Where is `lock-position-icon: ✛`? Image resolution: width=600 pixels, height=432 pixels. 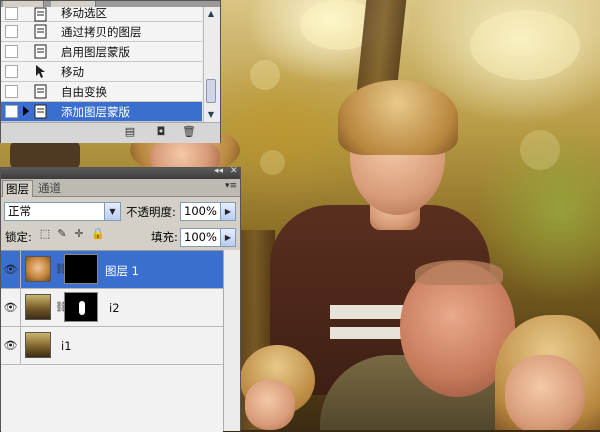
lock-position-icon: ✛ is located at coordinates (79, 234).